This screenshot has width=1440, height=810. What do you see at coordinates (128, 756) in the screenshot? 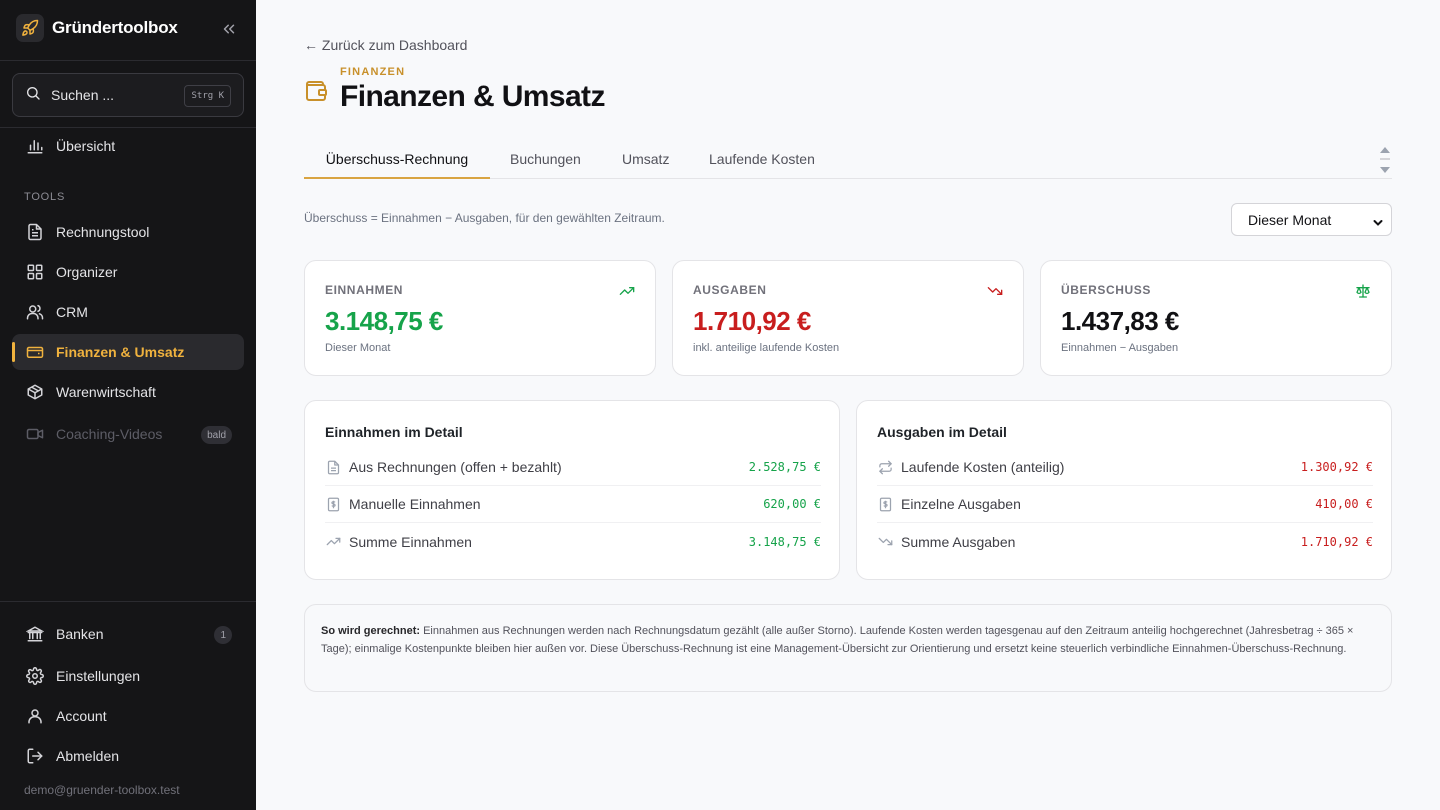
I see `sidebar-item-abmelden: Abmelden` at bounding box center [128, 756].